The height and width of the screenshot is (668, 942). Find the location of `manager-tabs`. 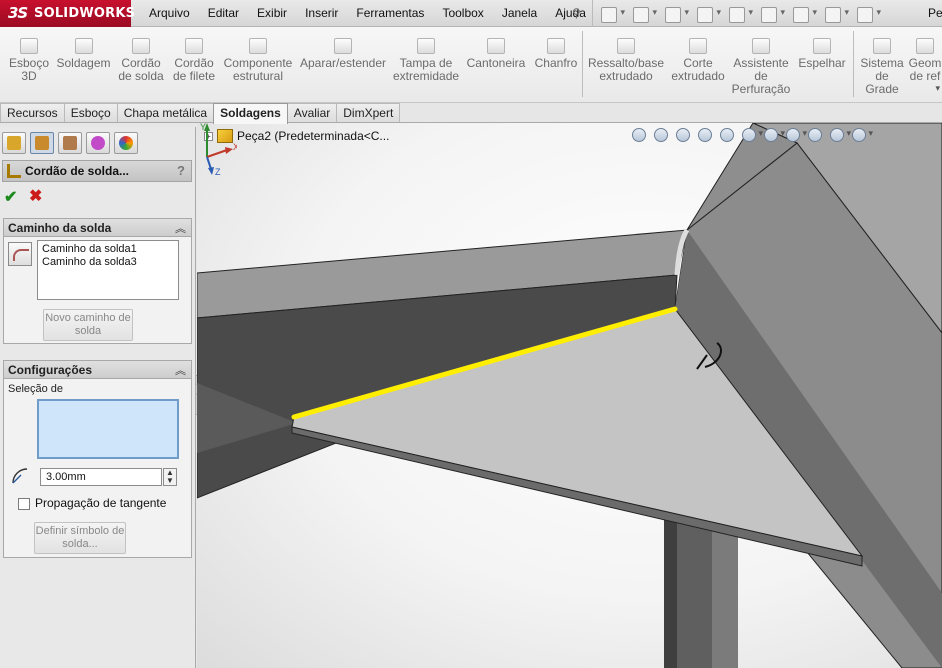

manager-tabs is located at coordinates (72, 143).